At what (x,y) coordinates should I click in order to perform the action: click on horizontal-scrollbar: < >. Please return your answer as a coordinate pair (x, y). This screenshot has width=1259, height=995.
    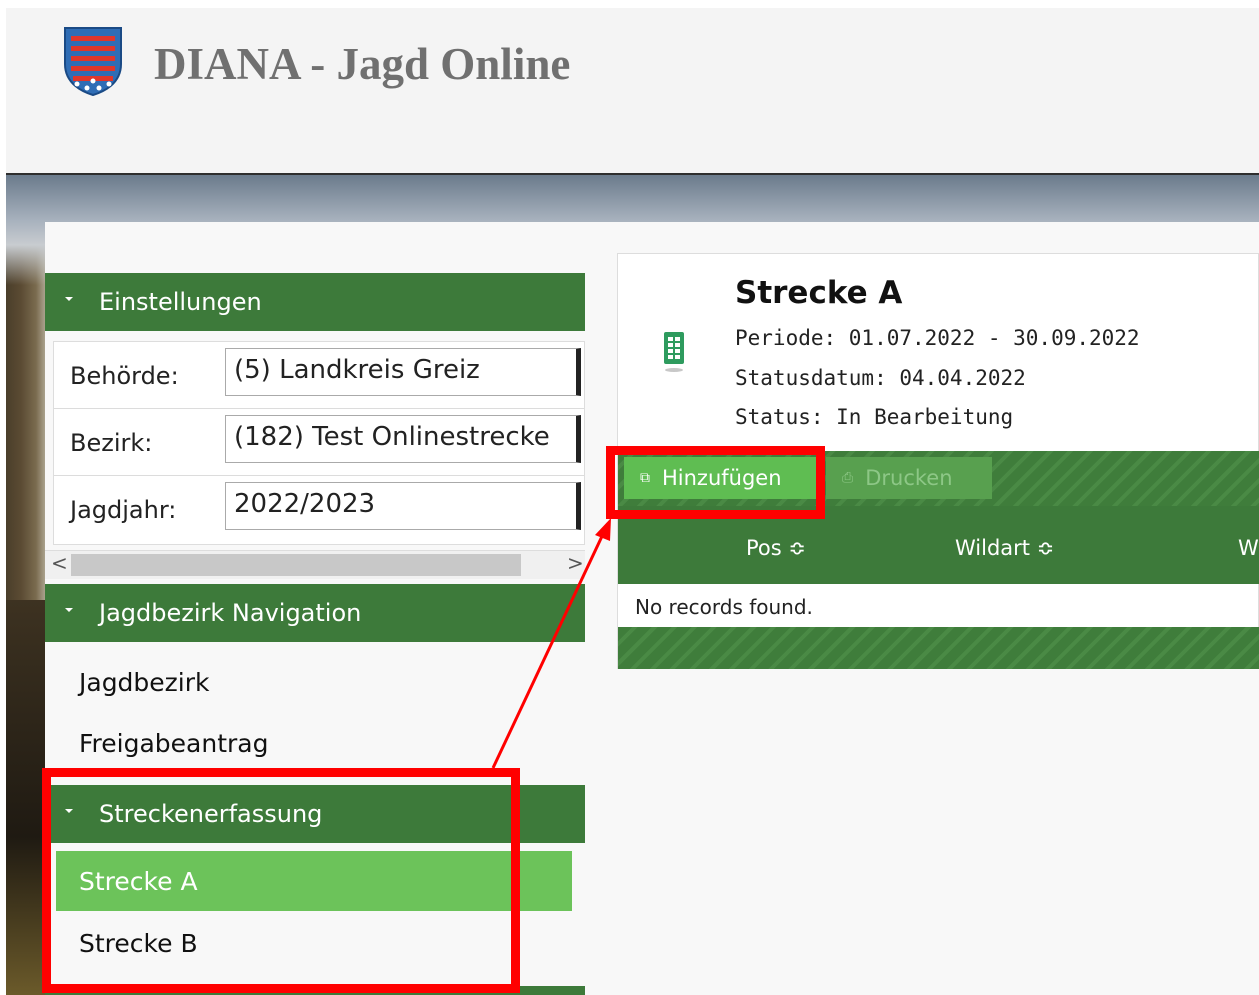
    Looking at the image, I should click on (315, 564).